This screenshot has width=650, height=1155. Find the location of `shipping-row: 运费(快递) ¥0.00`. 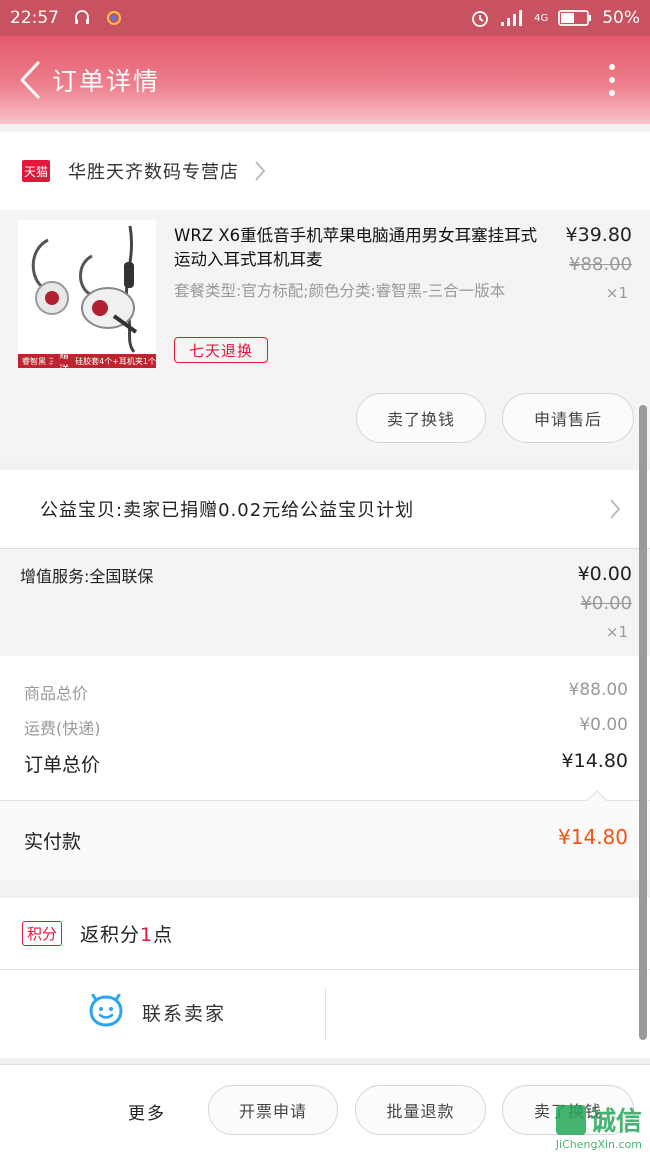

shipping-row: 运费(快递) ¥0.00 is located at coordinates (326, 727).